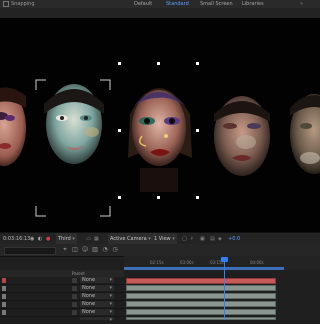  I want to click on layer-list: Parent None None None None None, so click(62, 297).